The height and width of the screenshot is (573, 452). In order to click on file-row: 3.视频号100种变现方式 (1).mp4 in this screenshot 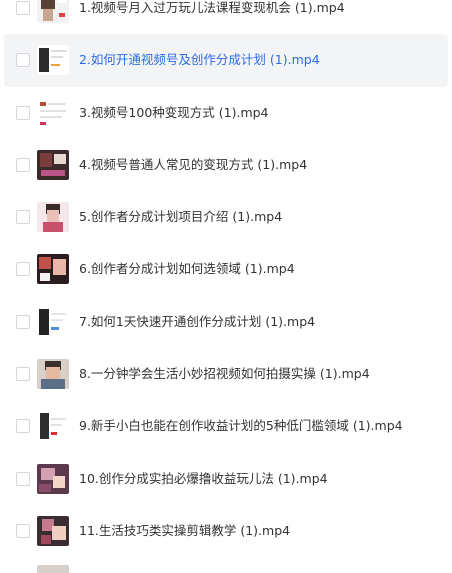, I will do `click(226, 113)`.